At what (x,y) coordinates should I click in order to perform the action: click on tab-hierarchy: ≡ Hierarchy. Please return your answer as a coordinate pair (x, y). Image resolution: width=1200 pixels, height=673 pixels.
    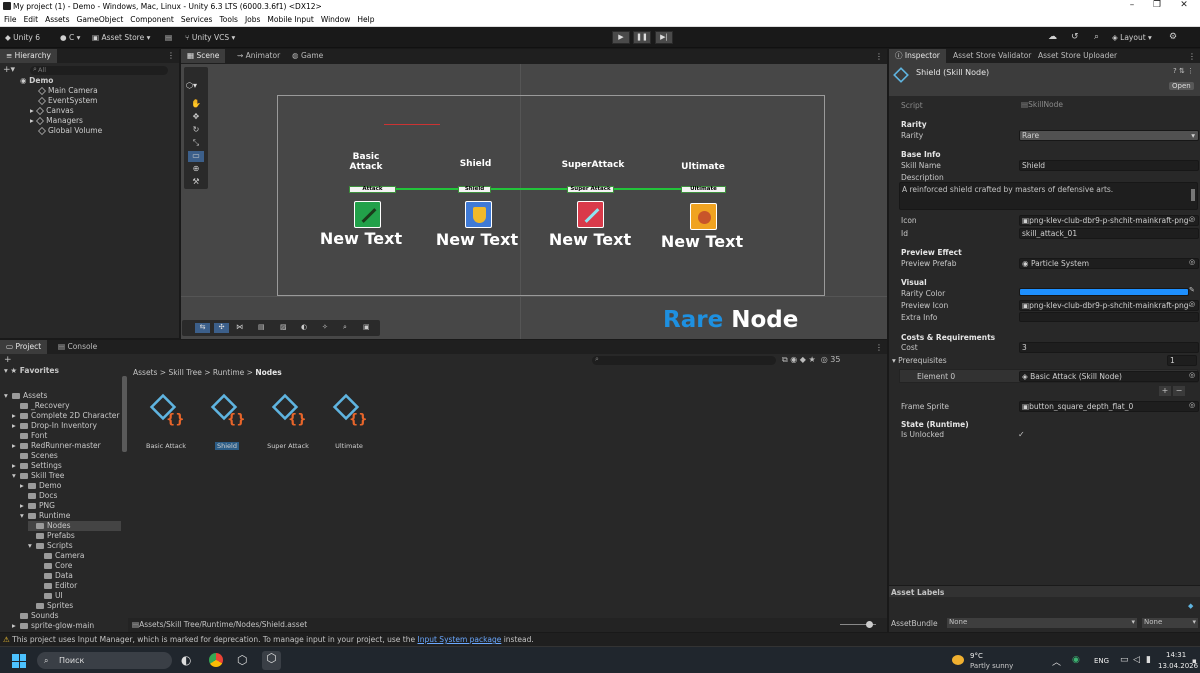
    Looking at the image, I should click on (28, 56).